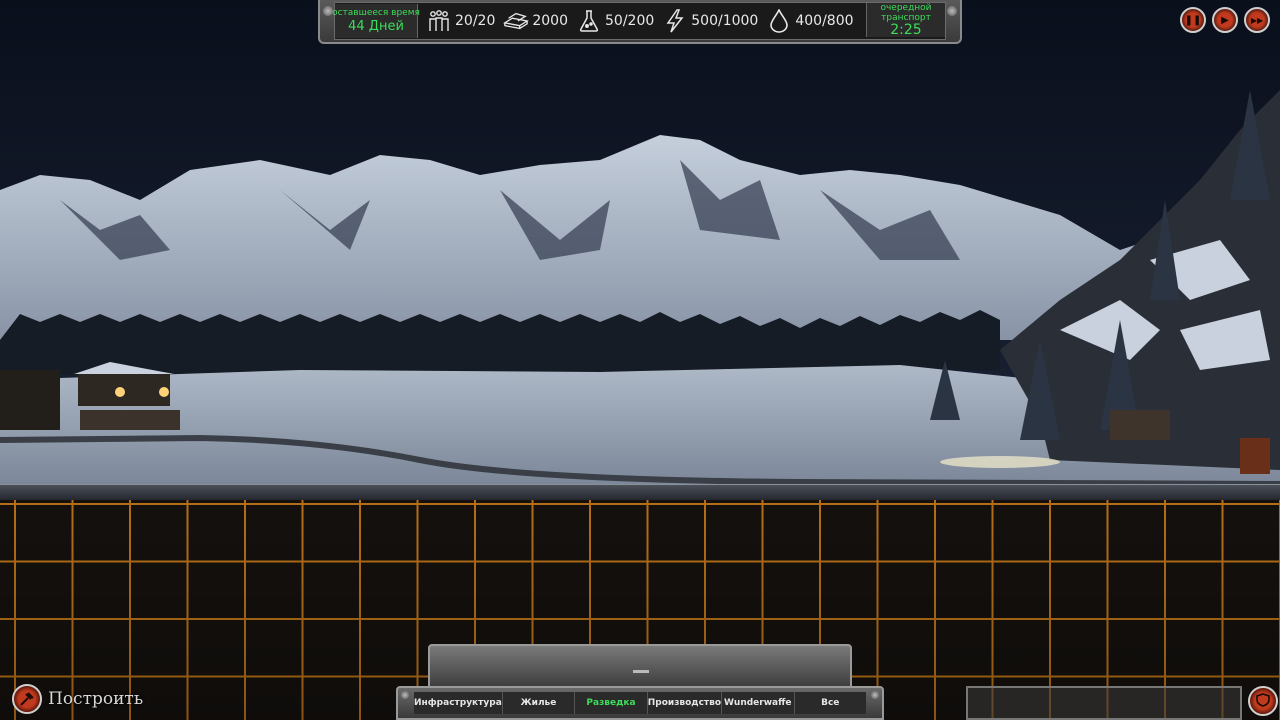 The image size is (1280, 720). What do you see at coordinates (824, 21) in the screenshot?
I see `oil-value: 400/800` at bounding box center [824, 21].